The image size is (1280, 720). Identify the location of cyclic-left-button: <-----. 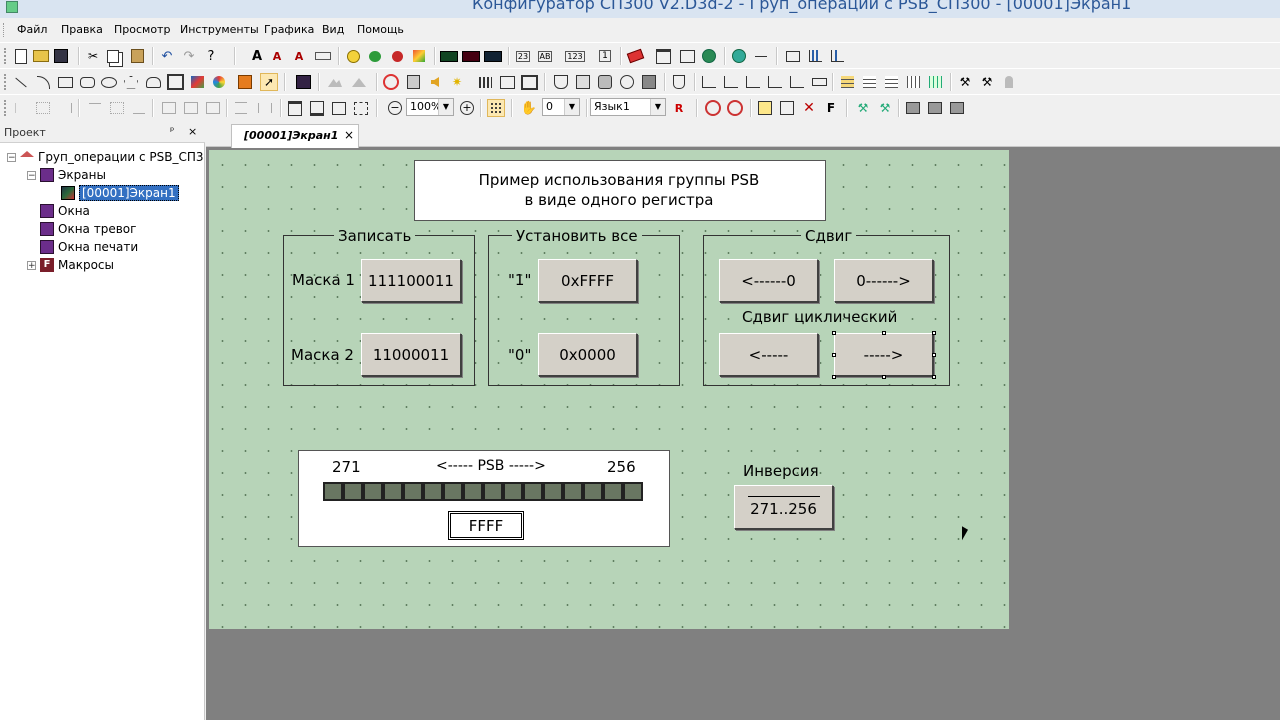
(768, 354).